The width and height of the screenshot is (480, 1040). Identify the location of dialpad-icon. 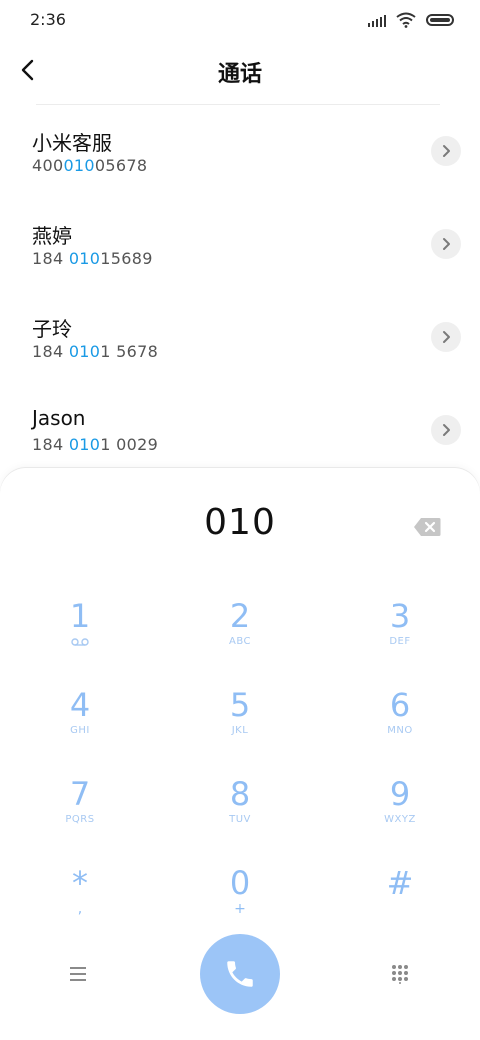
(400, 974).